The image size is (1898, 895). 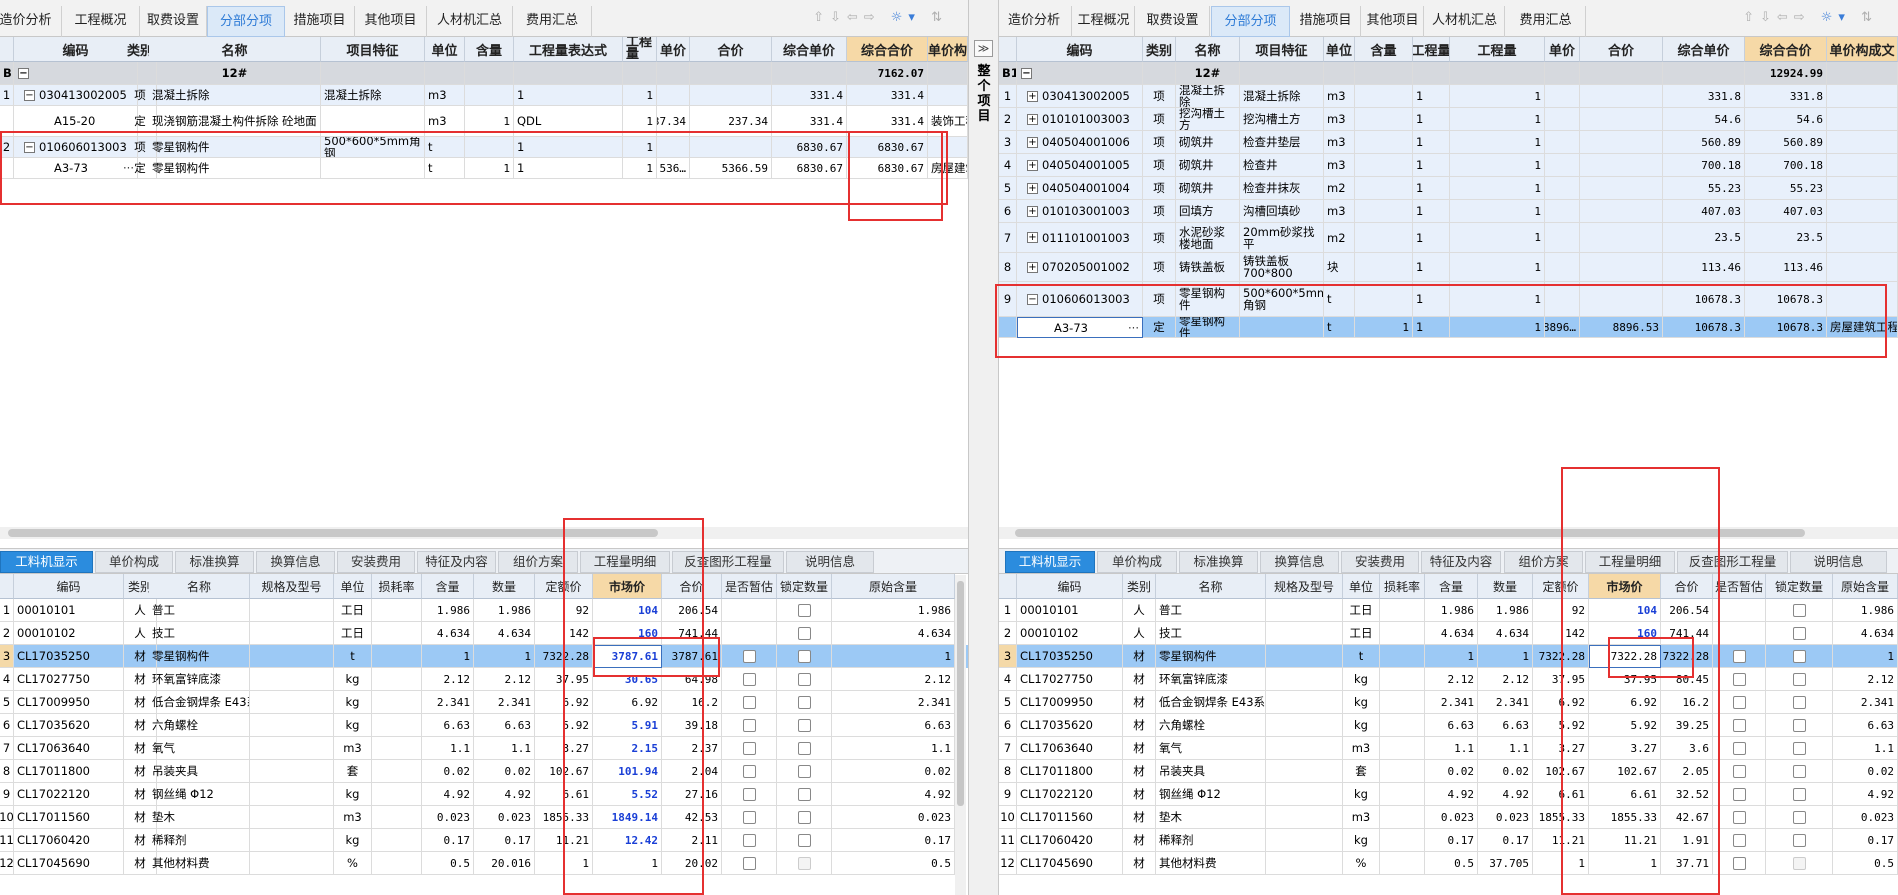 I want to click on left-cell-price: 237.34, so click(x=673, y=121).